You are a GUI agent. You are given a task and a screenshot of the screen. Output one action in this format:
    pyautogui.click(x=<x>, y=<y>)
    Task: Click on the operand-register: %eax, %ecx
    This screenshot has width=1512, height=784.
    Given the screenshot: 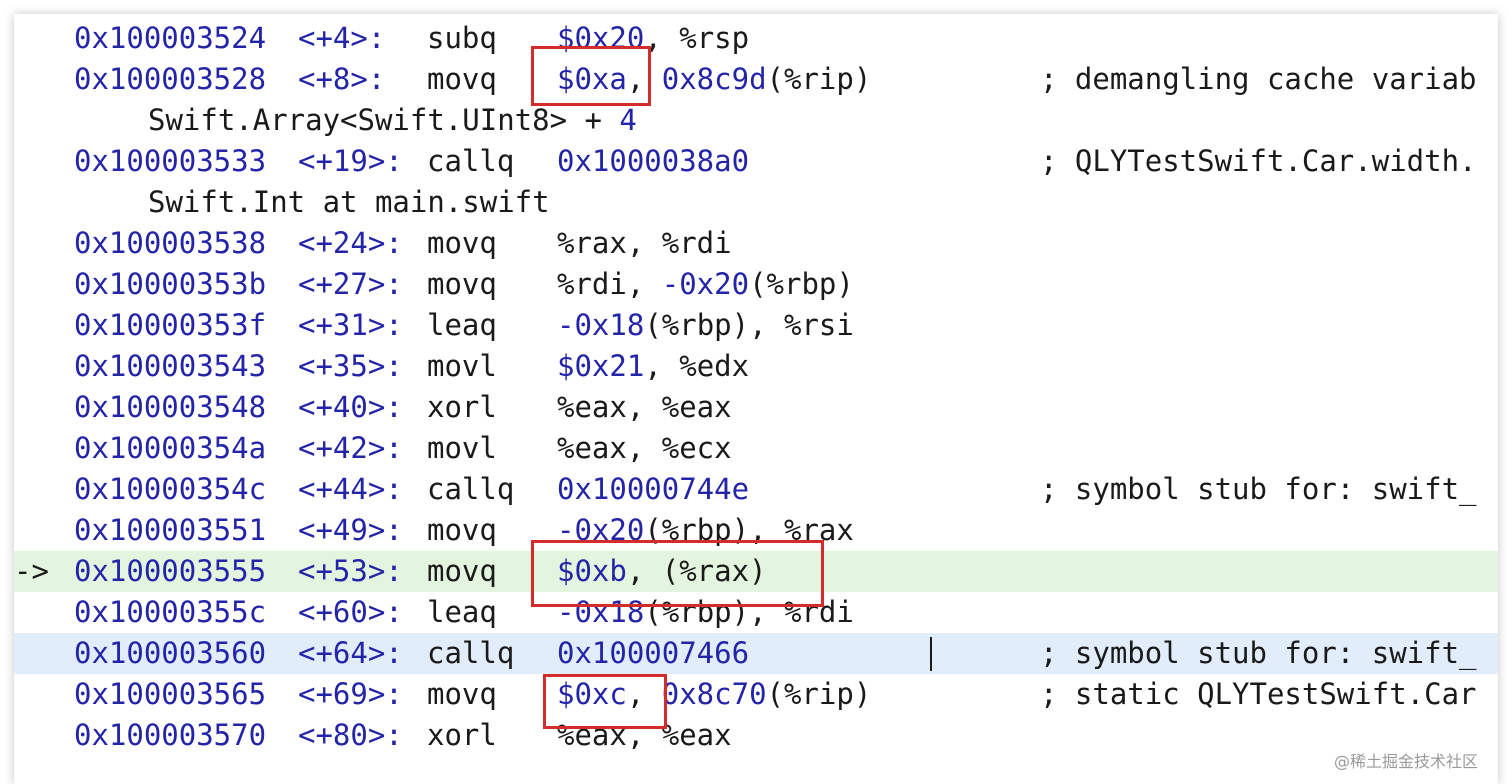 What is the action you would take?
    pyautogui.click(x=644, y=448)
    